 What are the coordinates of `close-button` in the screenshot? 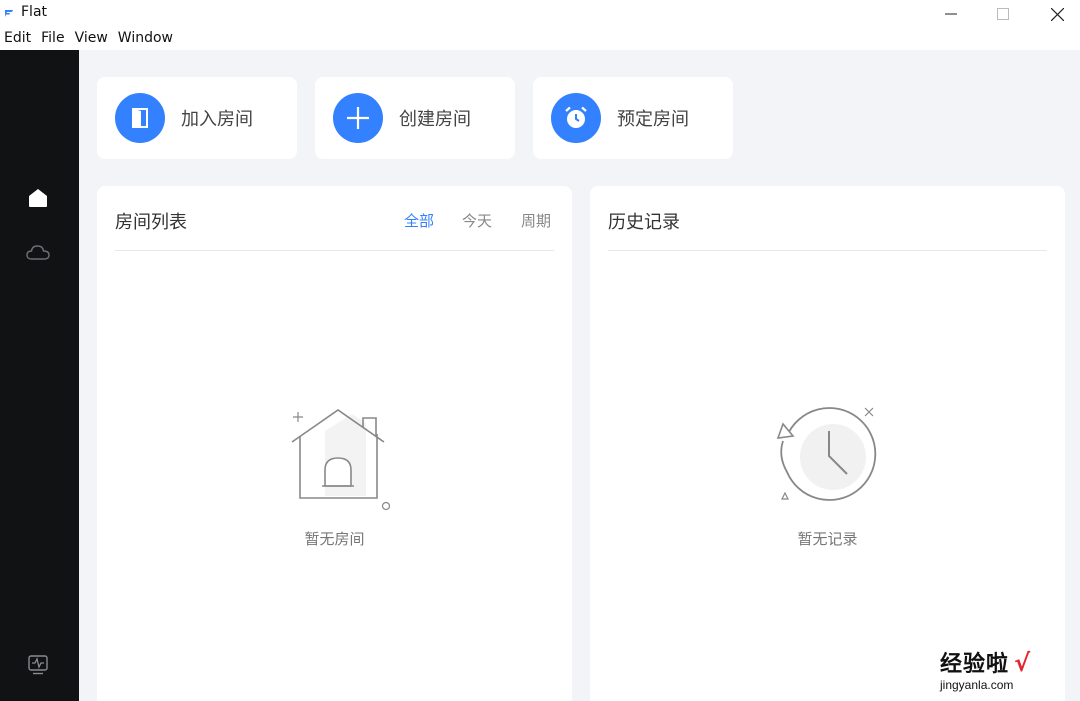 It's located at (1055, 14).